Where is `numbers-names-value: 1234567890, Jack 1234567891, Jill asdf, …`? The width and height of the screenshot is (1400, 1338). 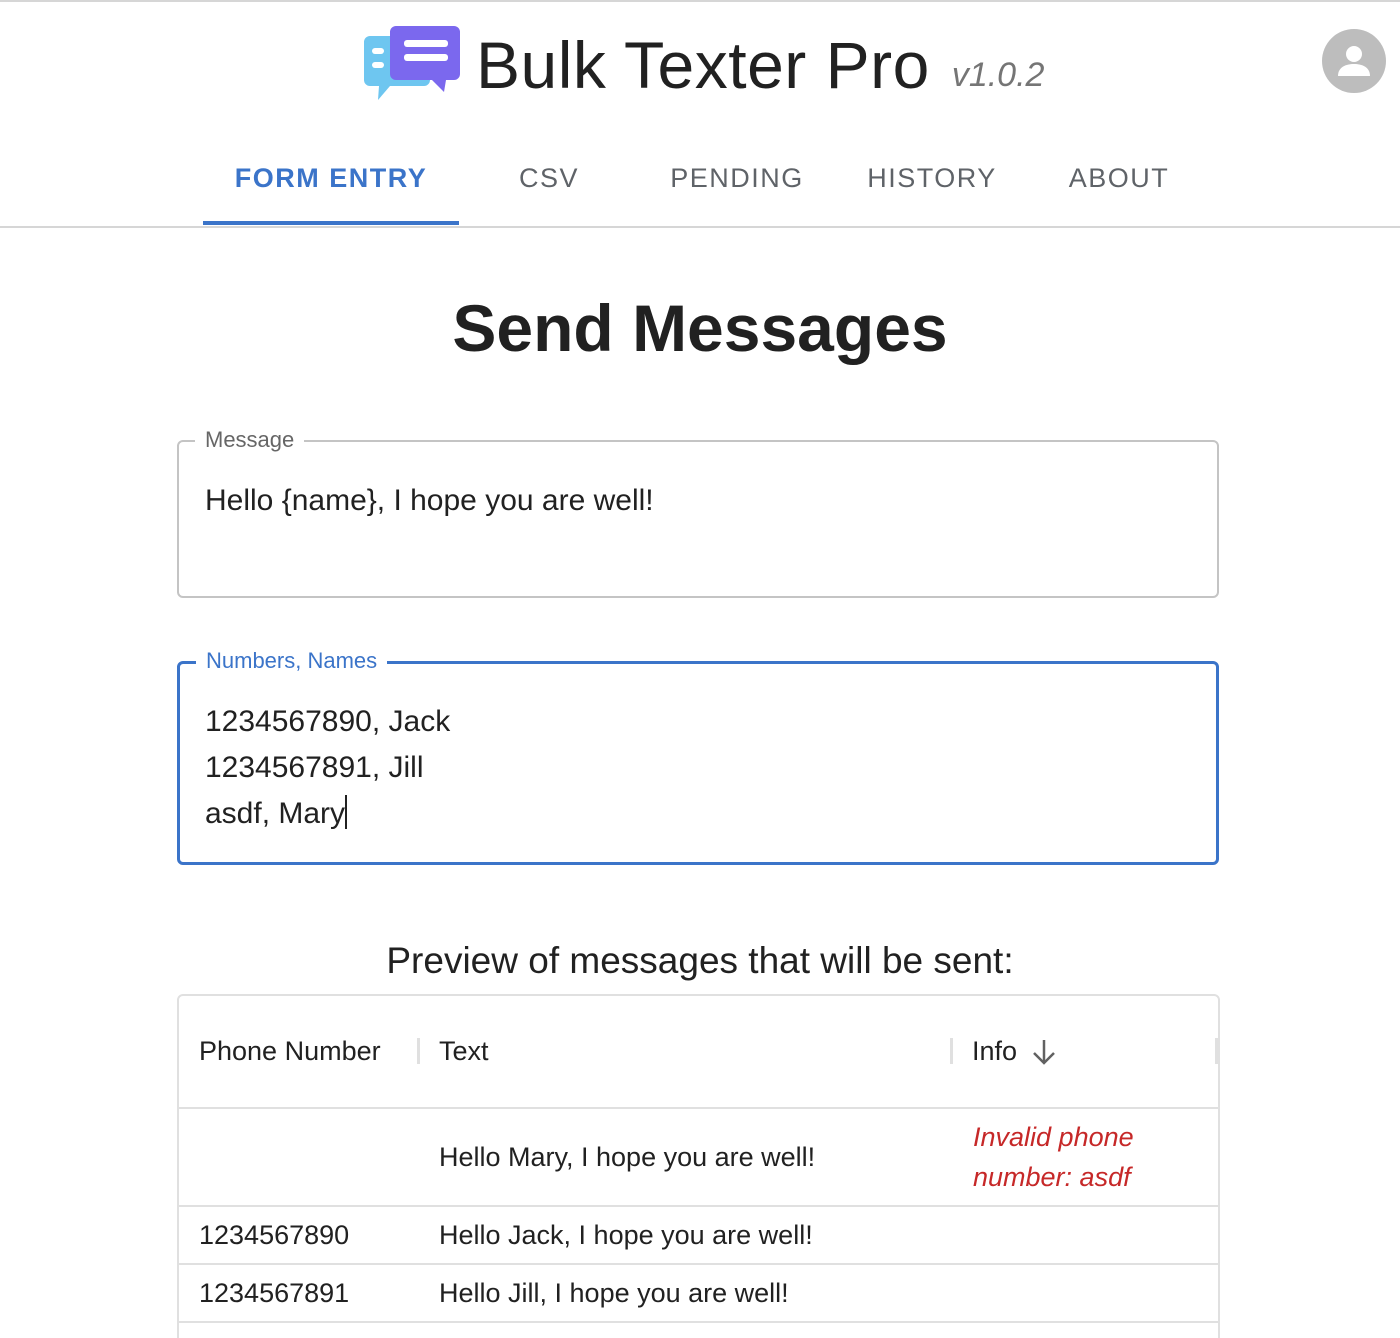
numbers-names-value: 1234567890, Jack 1234567891, Jill asdf, … is located at coordinates (328, 767).